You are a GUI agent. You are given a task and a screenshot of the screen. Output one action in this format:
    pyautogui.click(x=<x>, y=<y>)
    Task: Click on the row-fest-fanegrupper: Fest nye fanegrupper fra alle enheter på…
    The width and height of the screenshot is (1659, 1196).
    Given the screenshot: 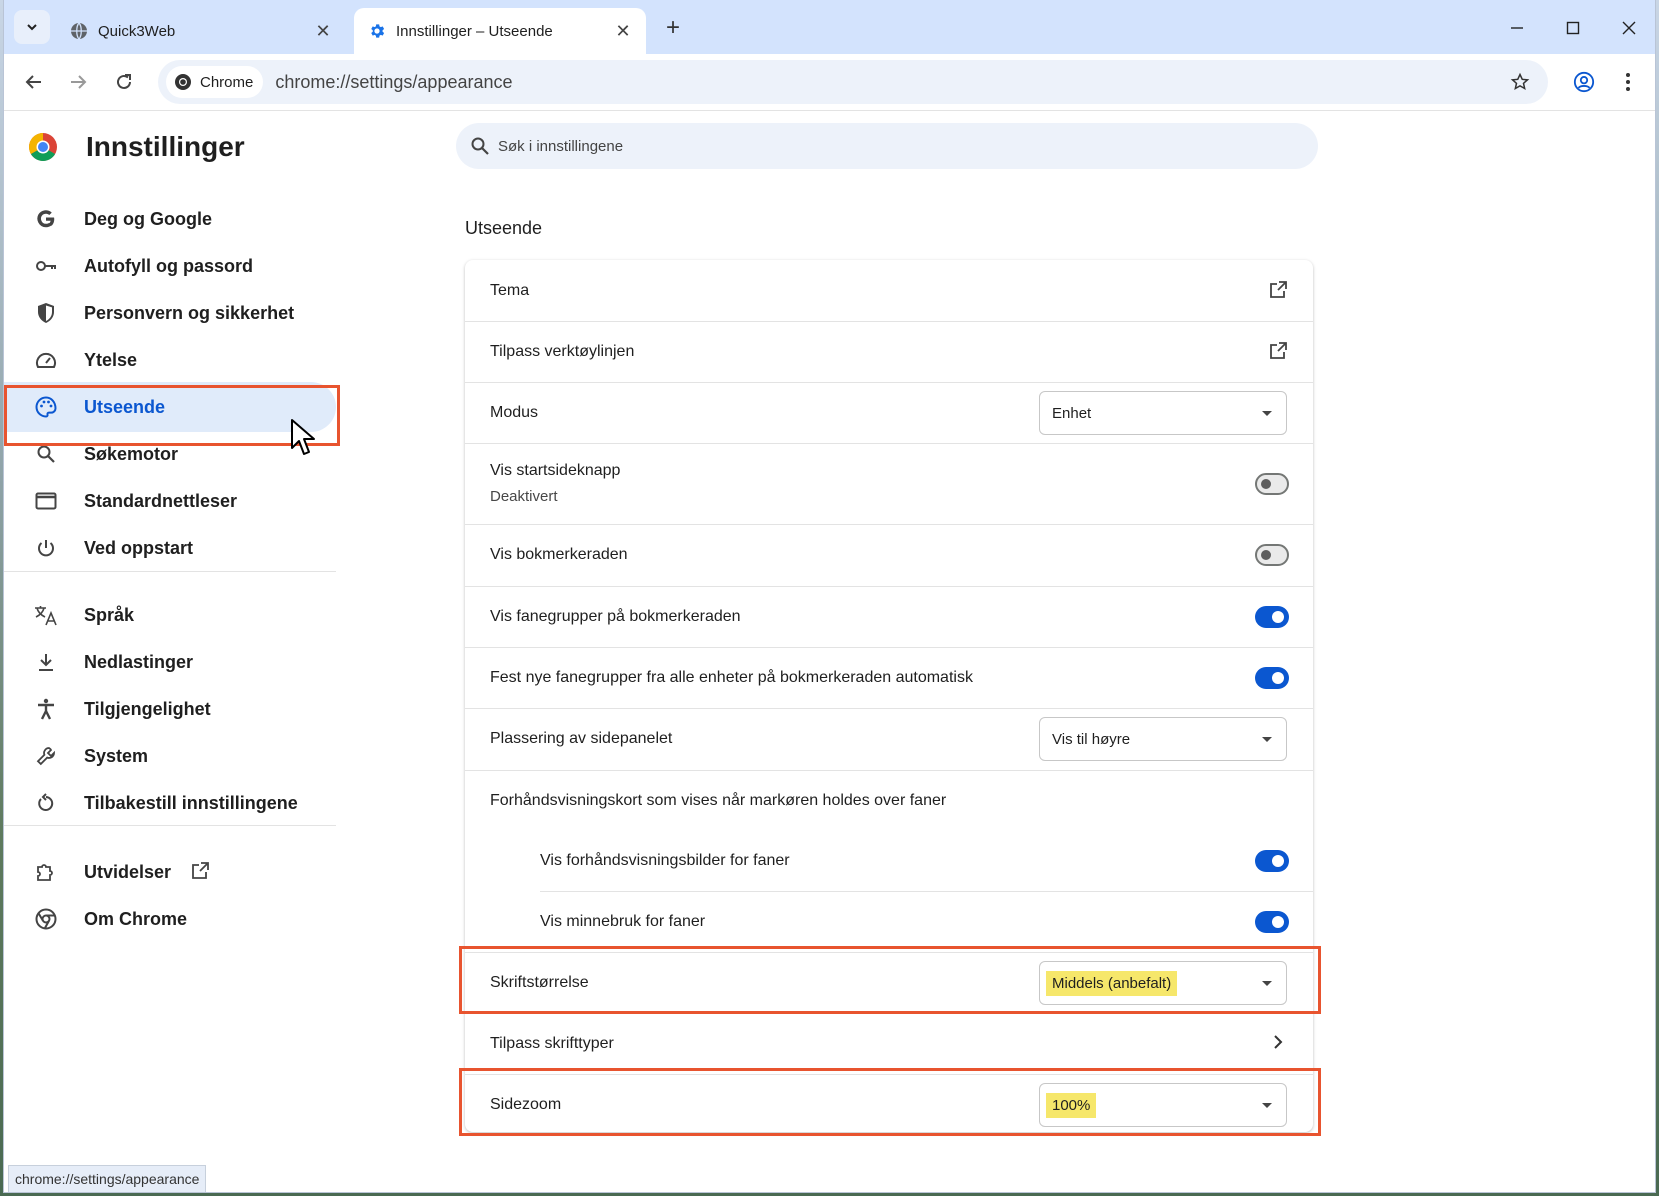 What is the action you would take?
    pyautogui.click(x=889, y=678)
    